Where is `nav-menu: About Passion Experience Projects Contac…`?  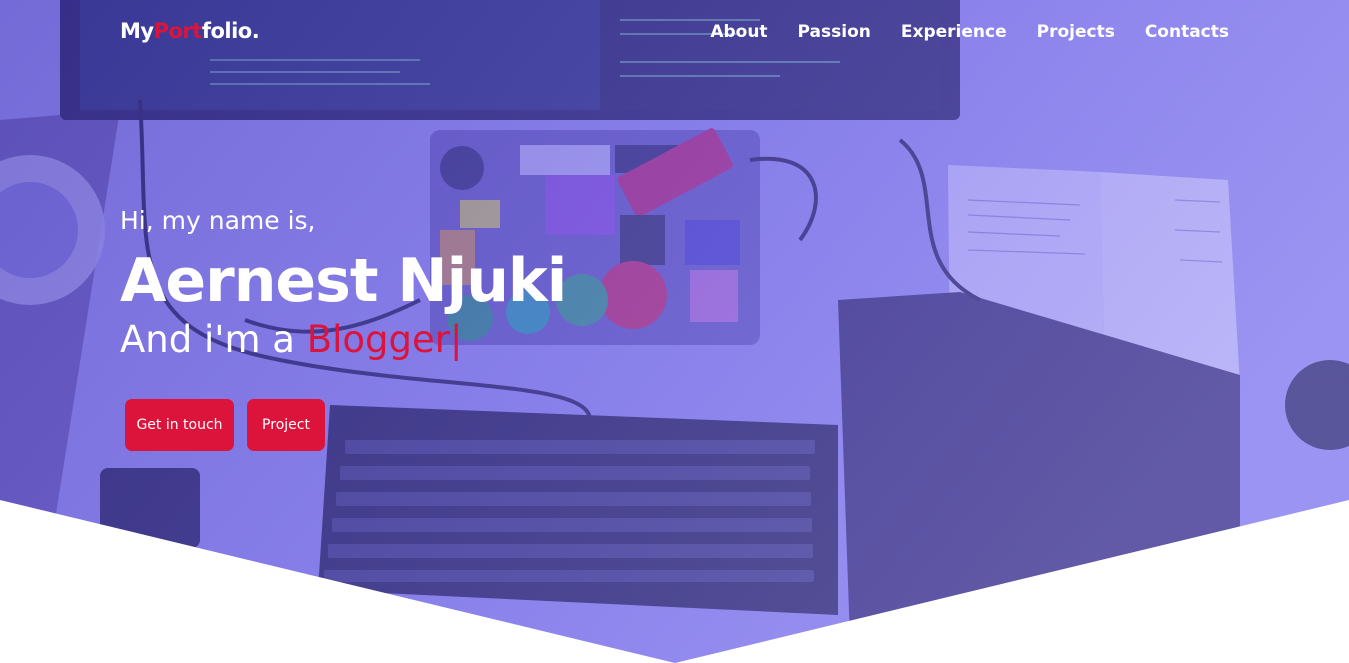 nav-menu: About Passion Experience Projects Contac… is located at coordinates (969, 32).